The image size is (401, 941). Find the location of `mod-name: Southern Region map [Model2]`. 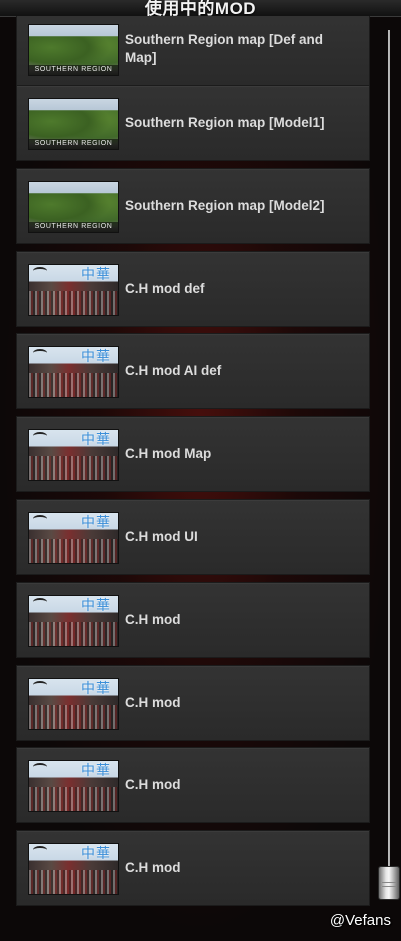

mod-name: Southern Region map [Model2] is located at coordinates (225, 205).